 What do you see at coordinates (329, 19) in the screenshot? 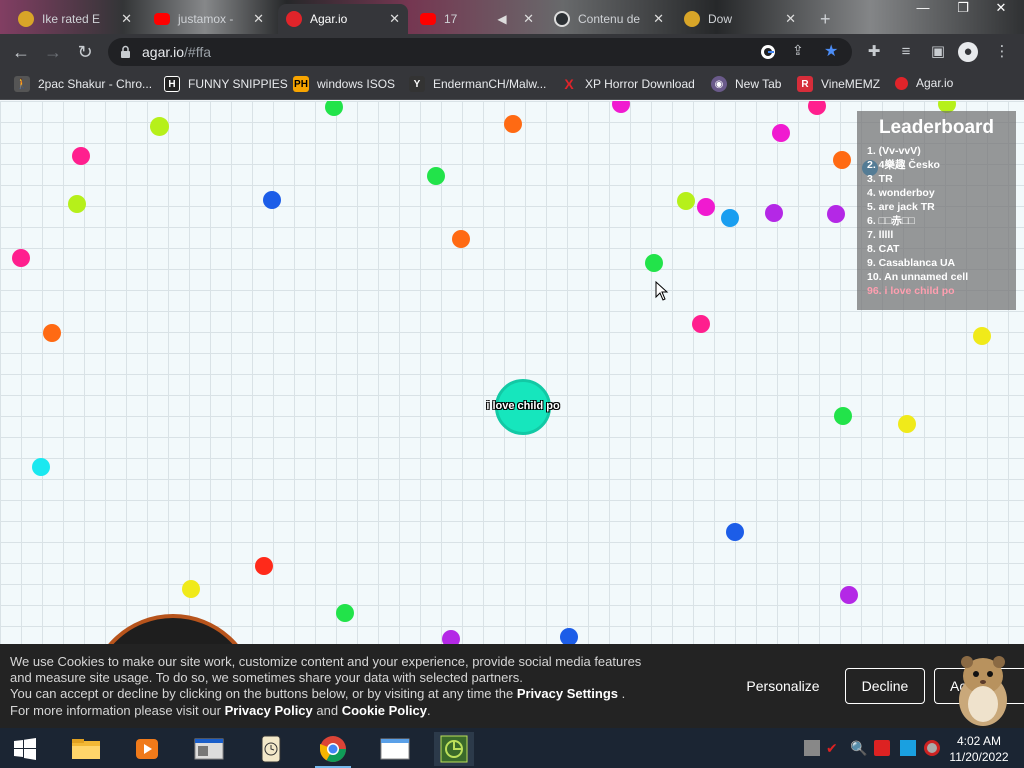
I see `tab-label: Agar.io` at bounding box center [329, 19].